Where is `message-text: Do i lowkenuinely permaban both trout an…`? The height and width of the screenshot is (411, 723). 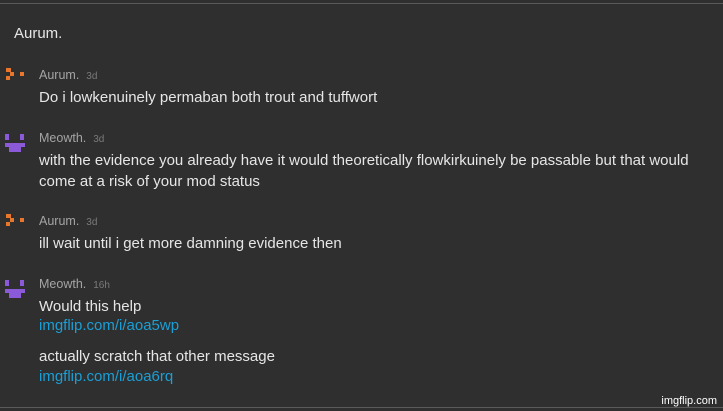
message-text: Do i lowkenuinely permaban both trout an… is located at coordinates (208, 97).